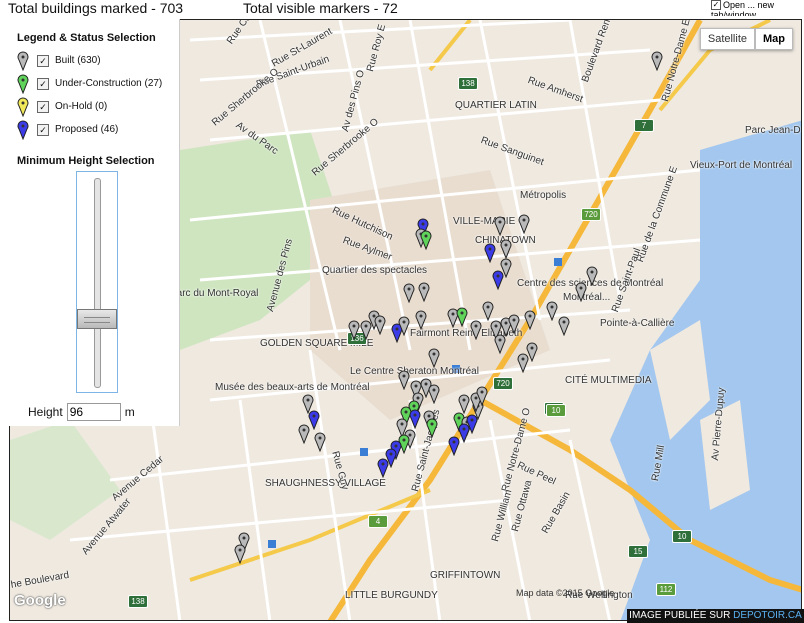 The height and width of the screenshot is (623, 804). I want to click on legend-label: On-Hold (0), so click(81, 106).